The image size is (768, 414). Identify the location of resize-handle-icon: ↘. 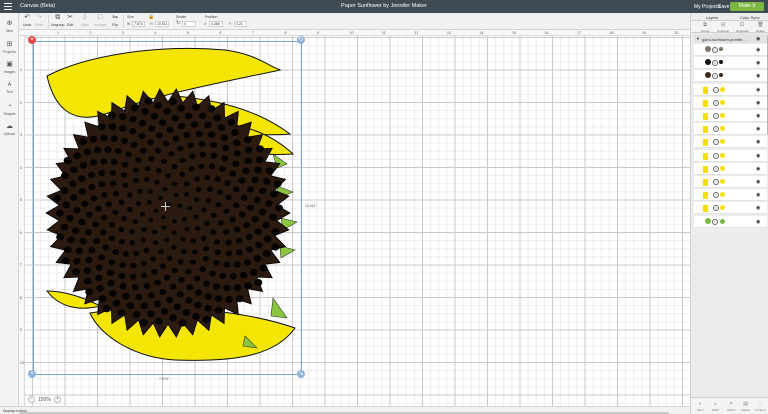
(301, 374).